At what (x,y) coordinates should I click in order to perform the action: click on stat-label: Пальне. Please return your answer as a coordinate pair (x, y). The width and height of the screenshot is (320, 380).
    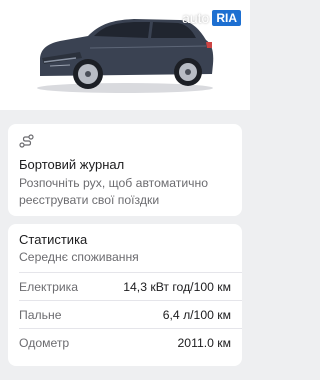
    Looking at the image, I should click on (40, 315).